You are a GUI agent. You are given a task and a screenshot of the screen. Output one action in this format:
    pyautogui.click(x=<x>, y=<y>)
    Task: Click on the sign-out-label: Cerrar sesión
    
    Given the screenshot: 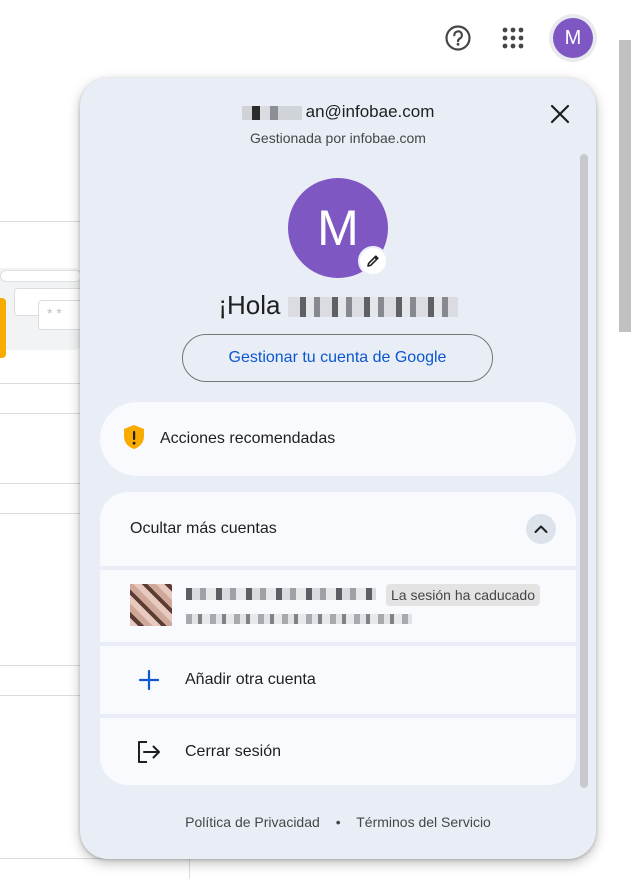 What is the action you would take?
    pyautogui.click(x=233, y=751)
    